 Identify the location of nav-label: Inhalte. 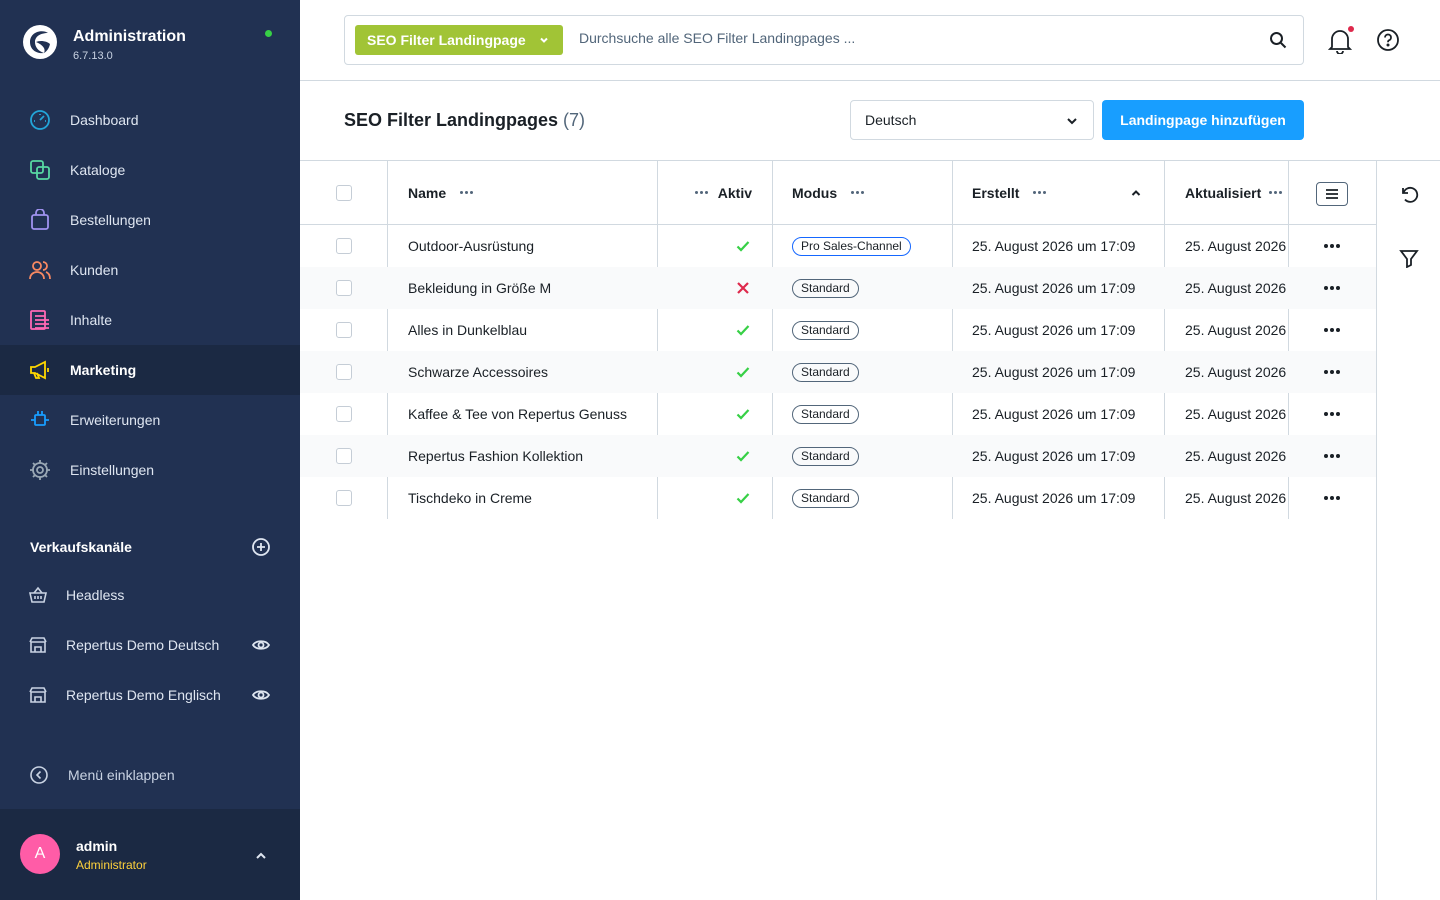
(91, 320).